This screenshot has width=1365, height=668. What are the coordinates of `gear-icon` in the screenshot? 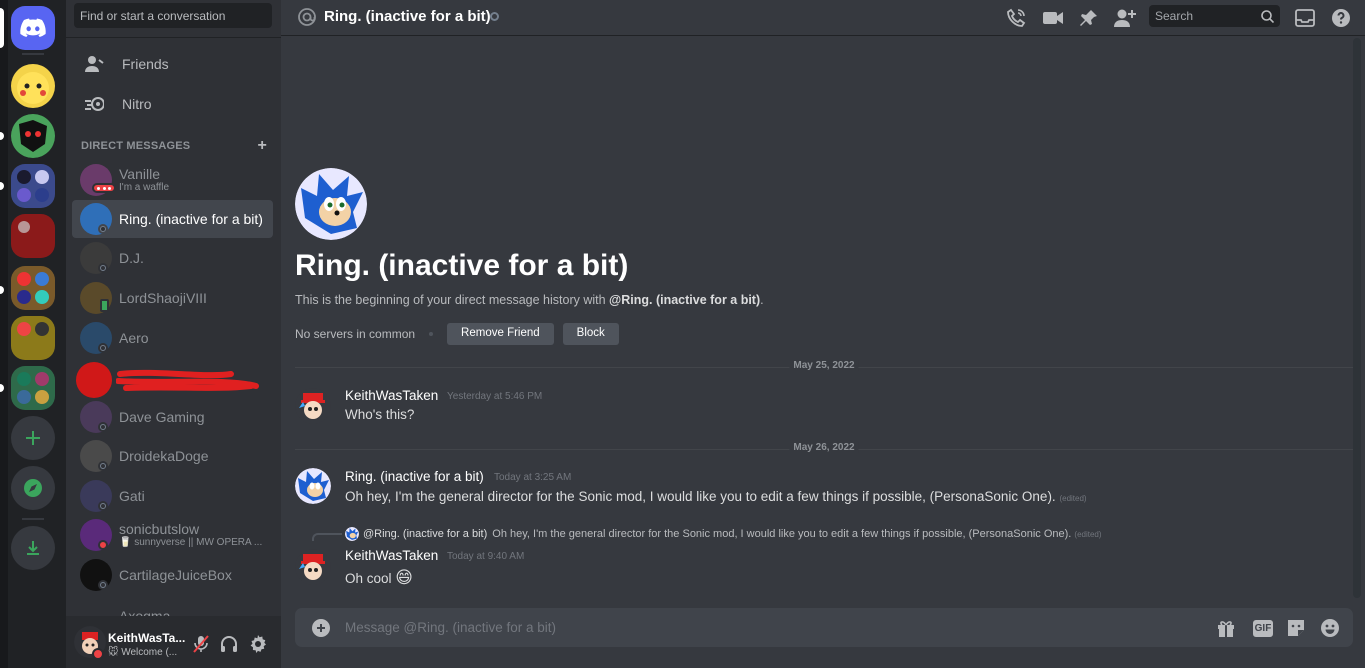 It's located at (258, 644).